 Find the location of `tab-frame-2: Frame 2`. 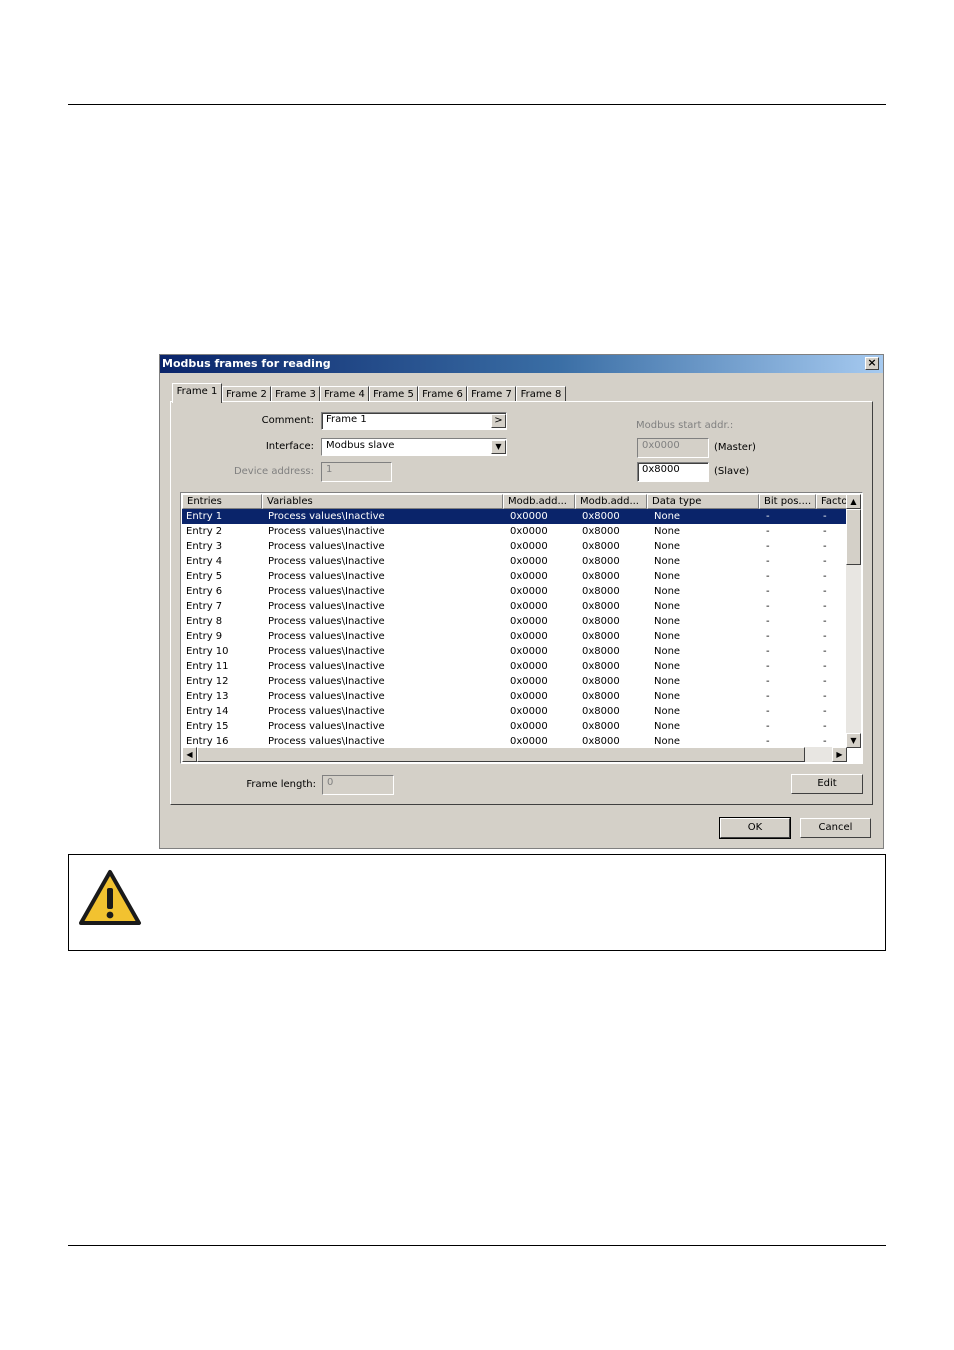

tab-frame-2: Frame 2 is located at coordinates (246, 394).